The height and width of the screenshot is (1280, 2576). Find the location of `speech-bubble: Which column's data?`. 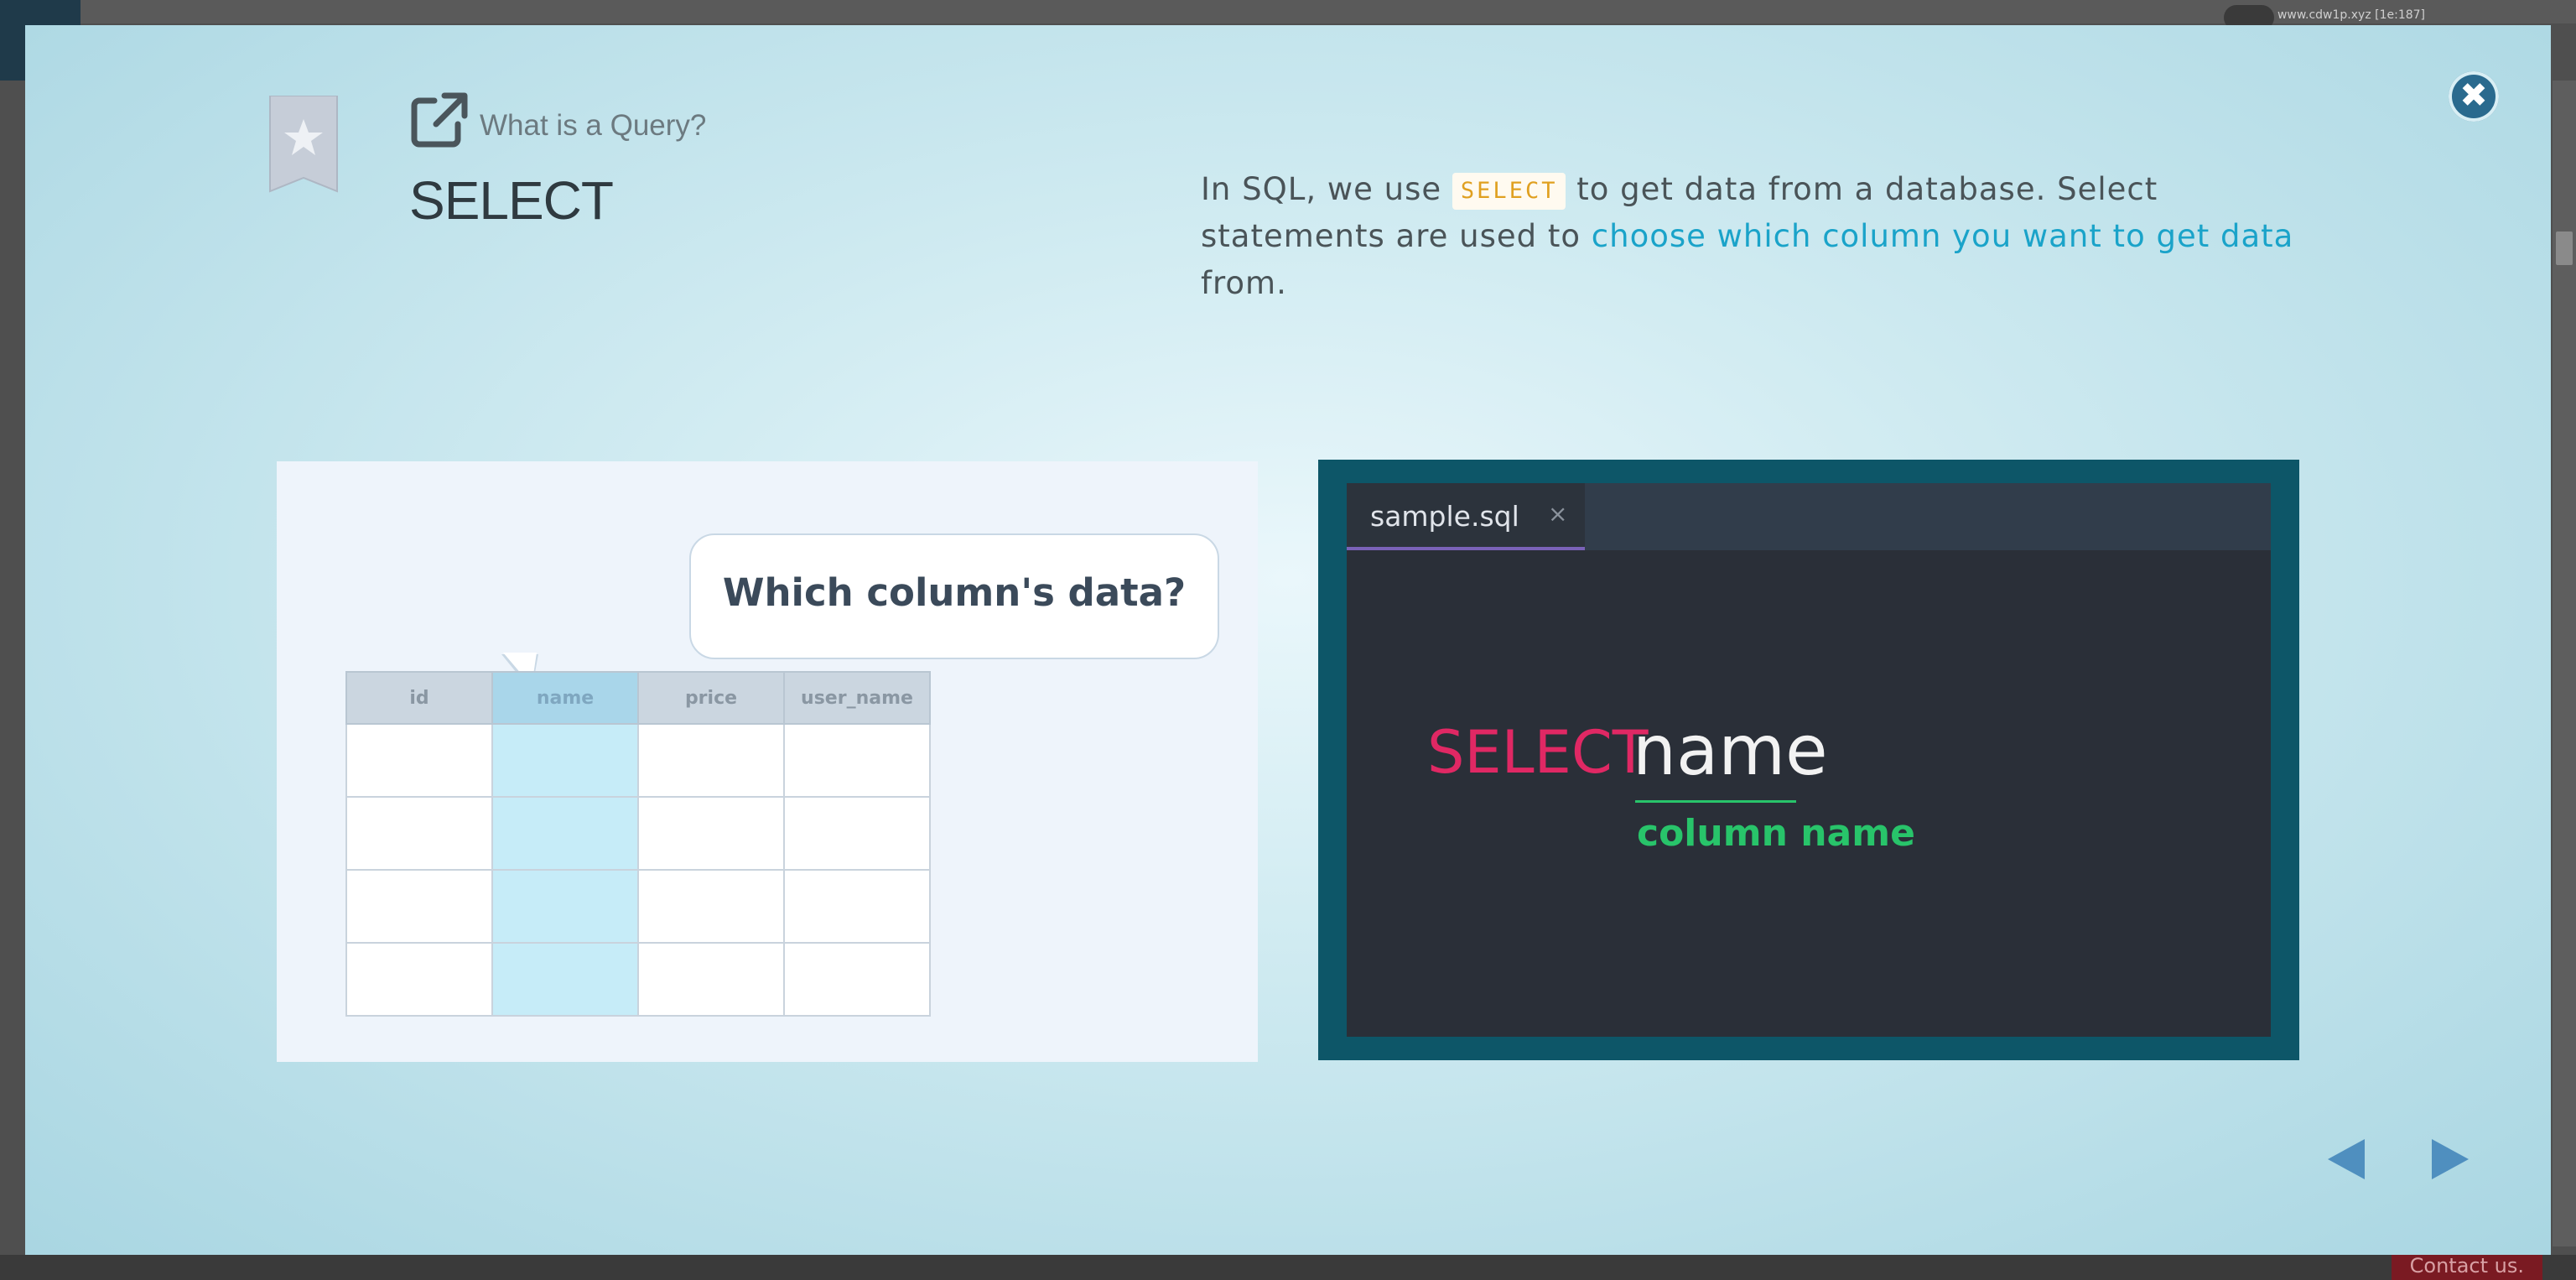

speech-bubble: Which column's data? is located at coordinates (954, 596).